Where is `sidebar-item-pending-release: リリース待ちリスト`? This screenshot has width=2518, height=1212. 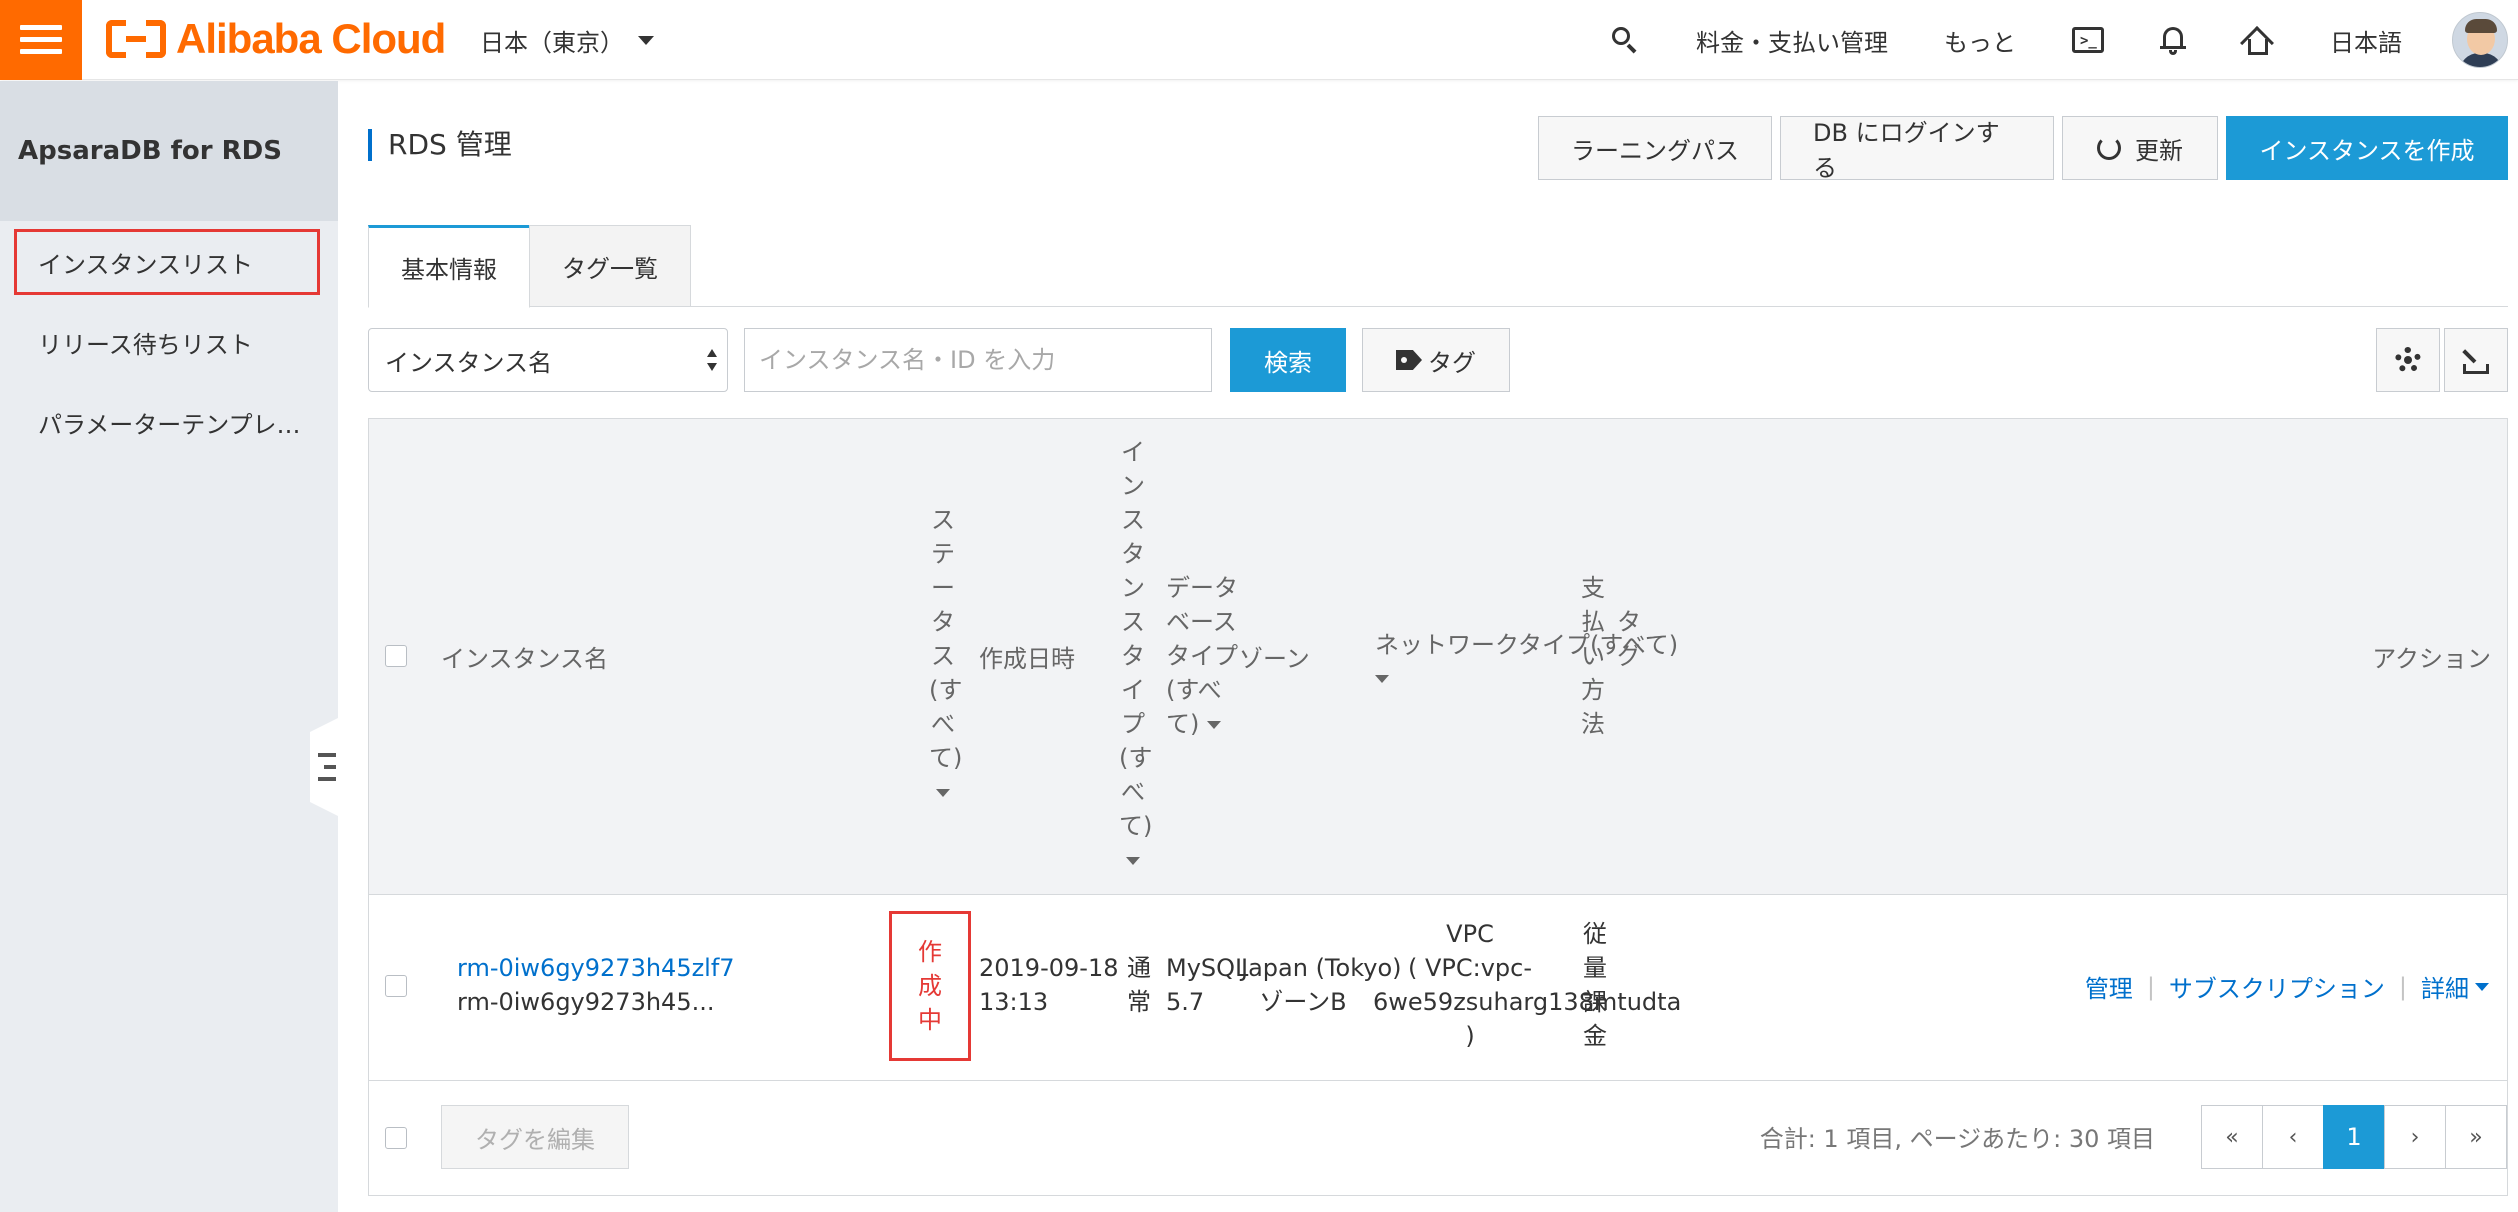
sidebar-item-pending-release: リリース待ちリスト is located at coordinates (169, 342).